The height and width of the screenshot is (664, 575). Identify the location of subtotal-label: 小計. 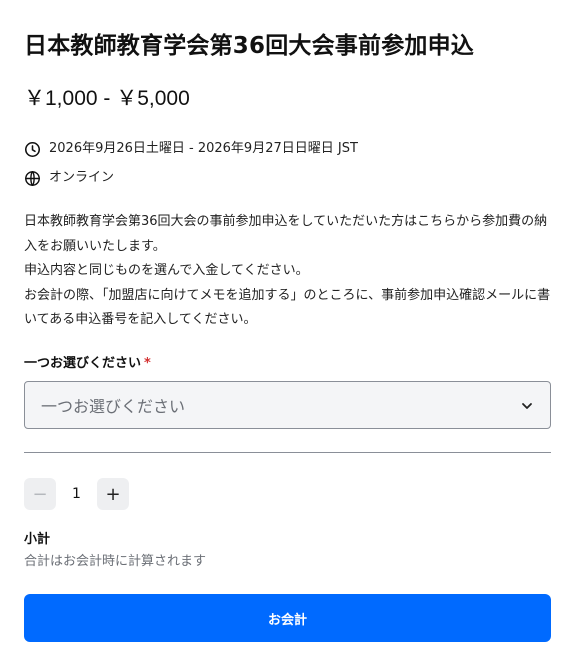
(37, 539).